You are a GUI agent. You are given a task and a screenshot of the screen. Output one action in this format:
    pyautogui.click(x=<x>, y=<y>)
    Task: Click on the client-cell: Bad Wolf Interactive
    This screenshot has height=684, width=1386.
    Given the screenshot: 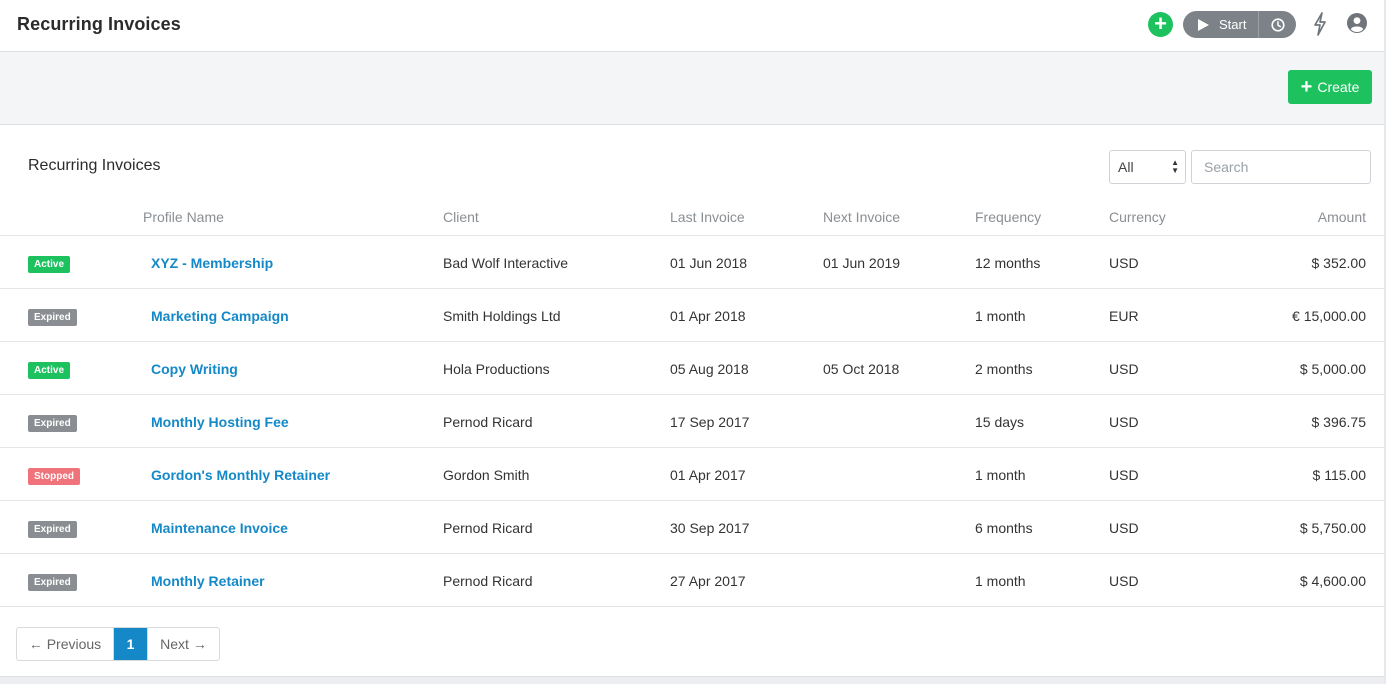 What is the action you would take?
    pyautogui.click(x=506, y=263)
    